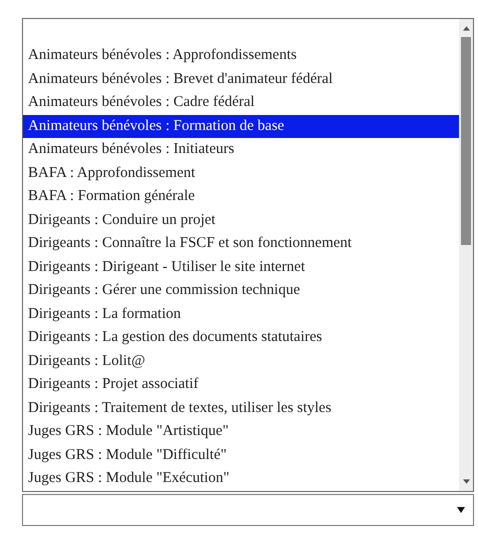  Describe the element at coordinates (241, 384) in the screenshot. I see `dropdown-option: Dirigeants : Projet associatif` at that location.